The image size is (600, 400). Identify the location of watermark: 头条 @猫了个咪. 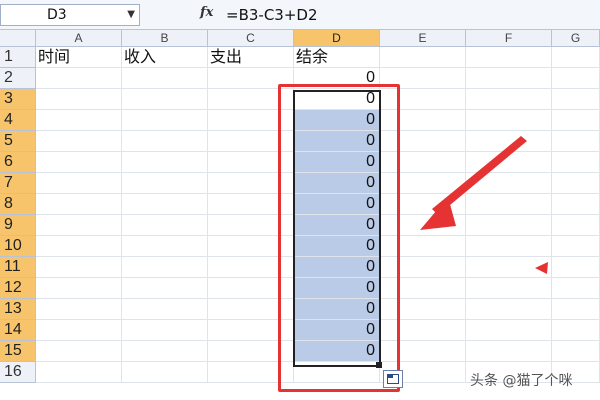
(521, 381).